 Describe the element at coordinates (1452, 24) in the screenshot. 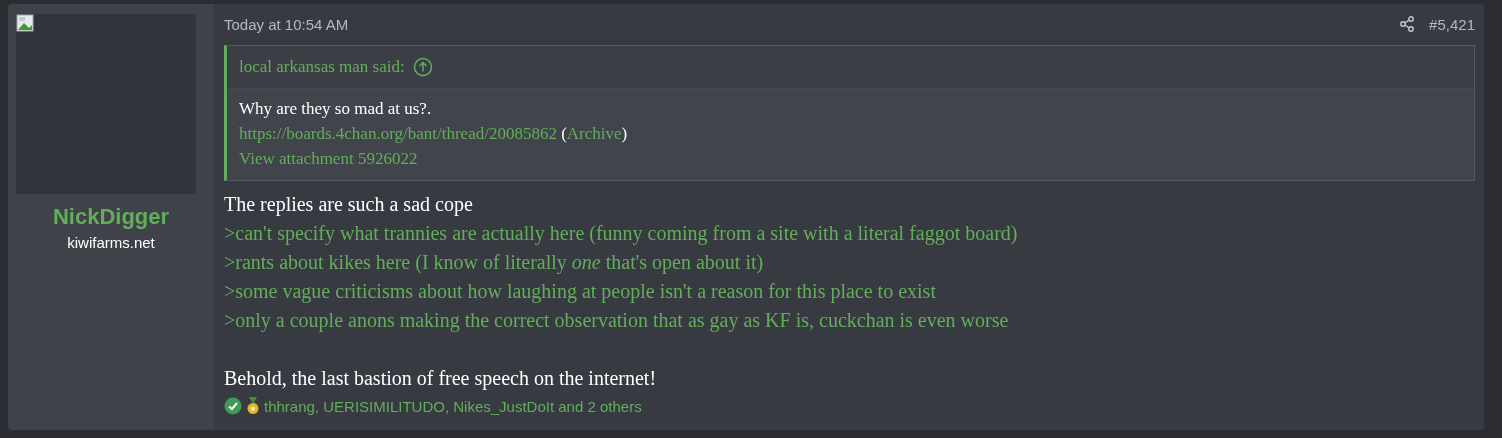

I see `post-number-link: #5,421` at that location.